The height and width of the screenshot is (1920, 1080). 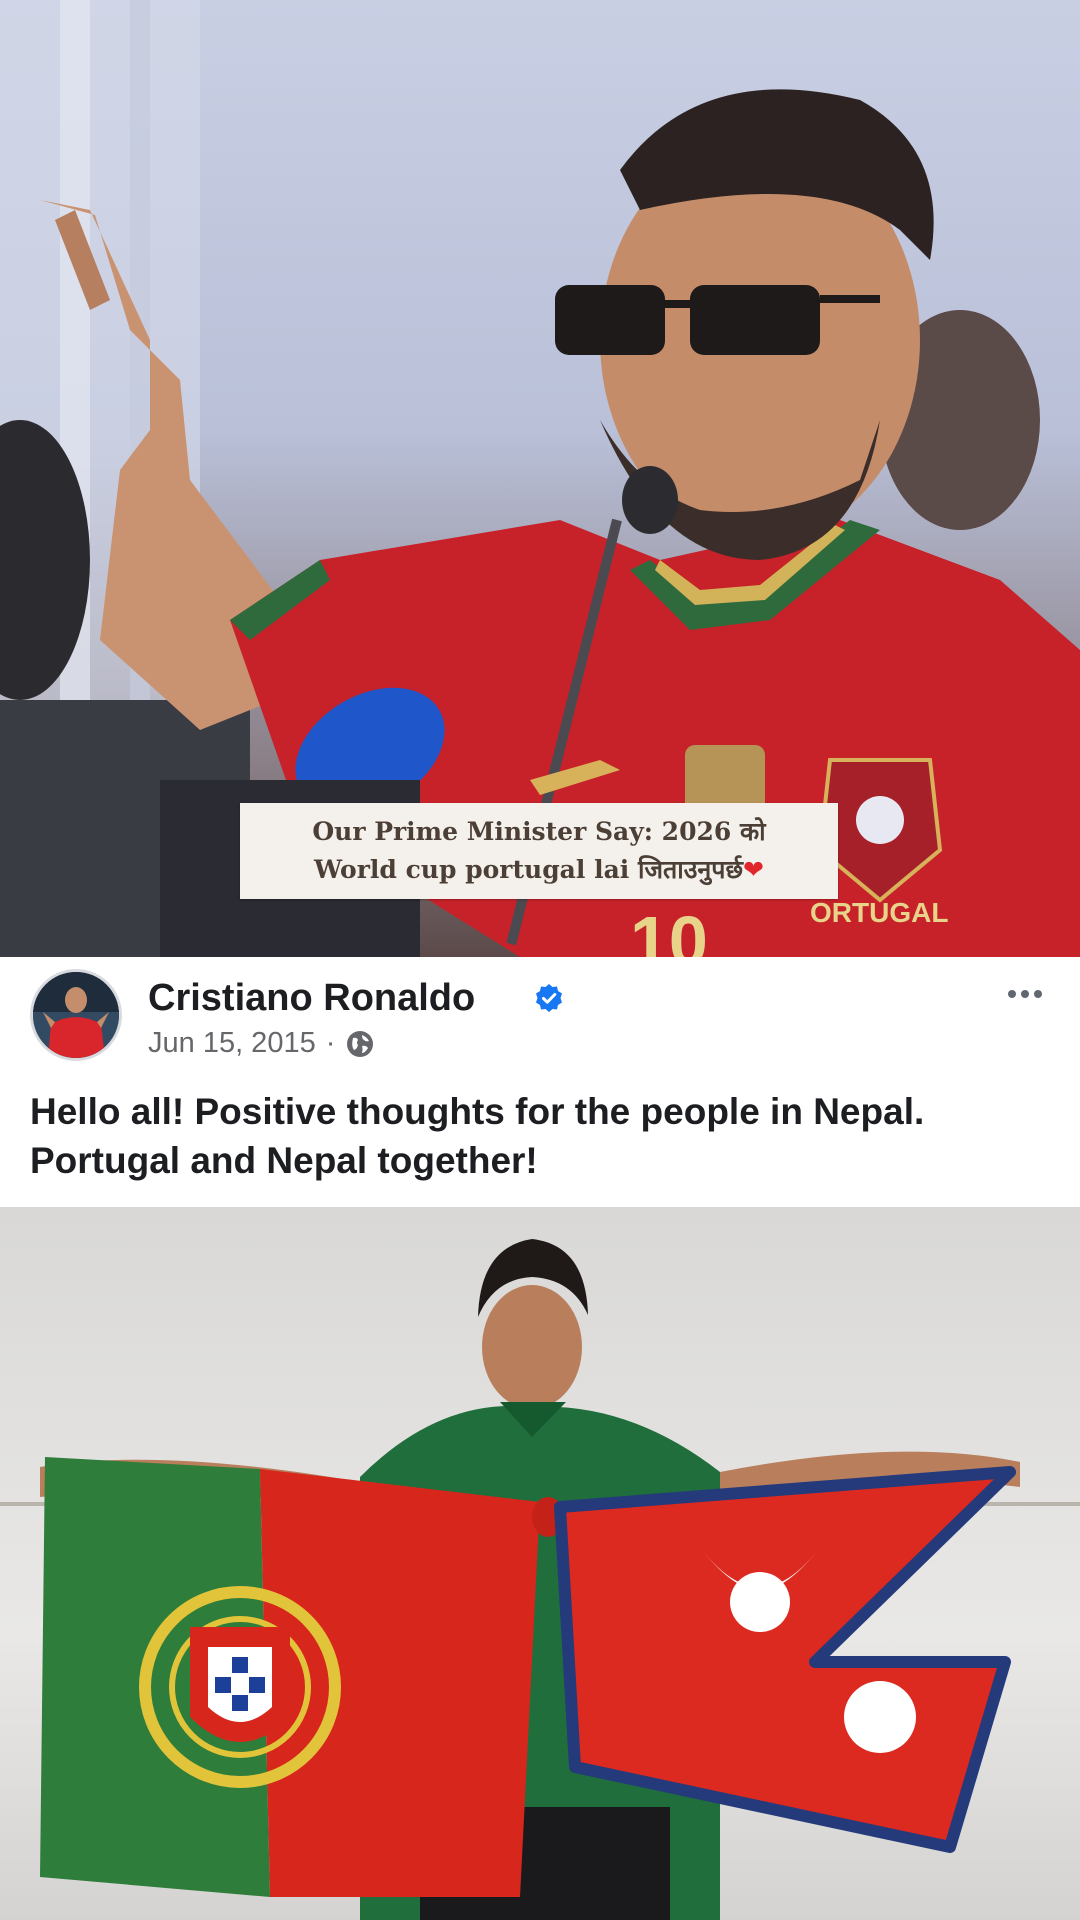 I want to click on post-date: Jun 15, 2015, so click(x=232, y=1043).